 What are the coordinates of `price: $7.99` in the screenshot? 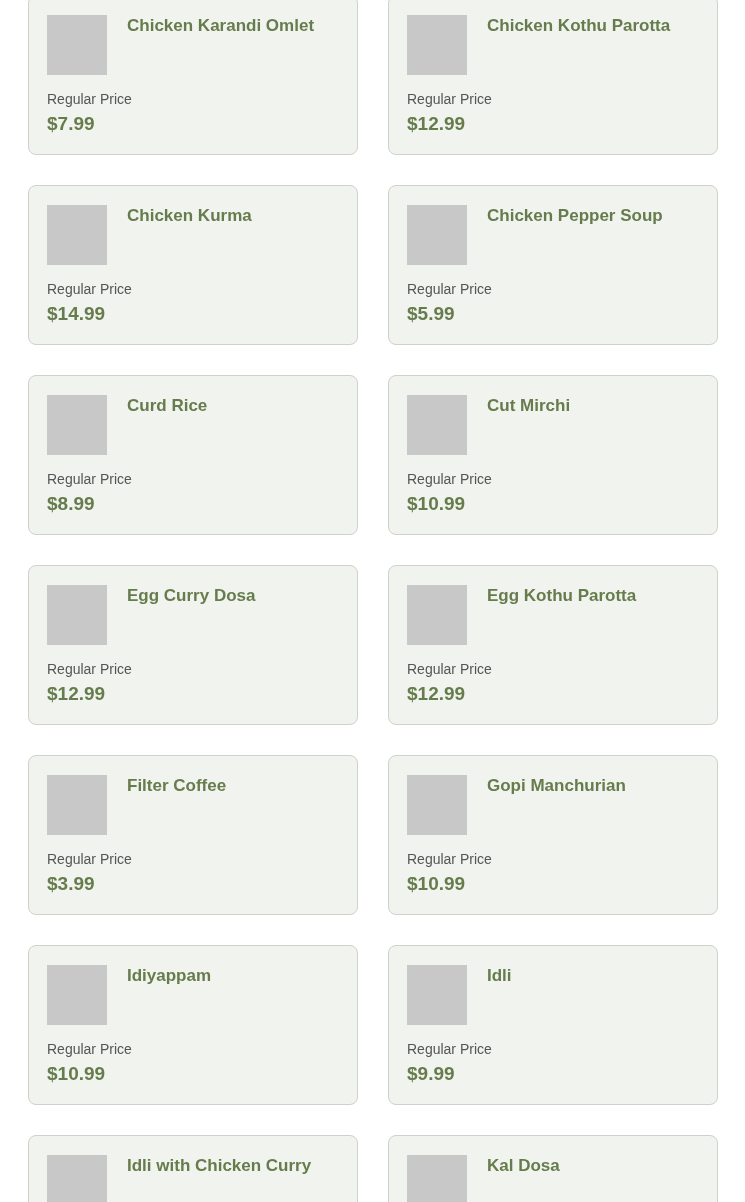 It's located at (71, 124).